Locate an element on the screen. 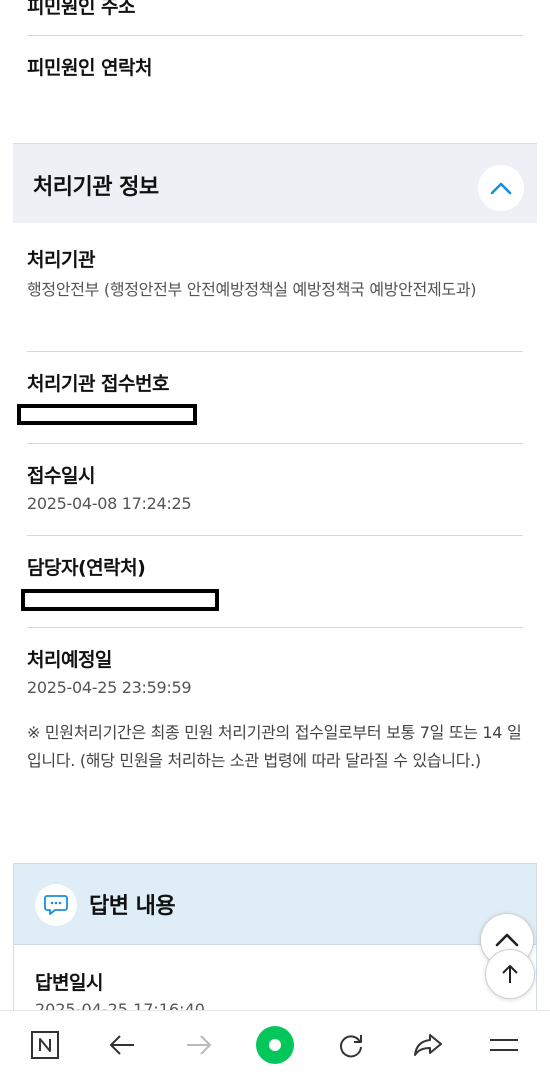 This screenshot has width=550, height=1078. arrow-up-icon is located at coordinates (510, 974).